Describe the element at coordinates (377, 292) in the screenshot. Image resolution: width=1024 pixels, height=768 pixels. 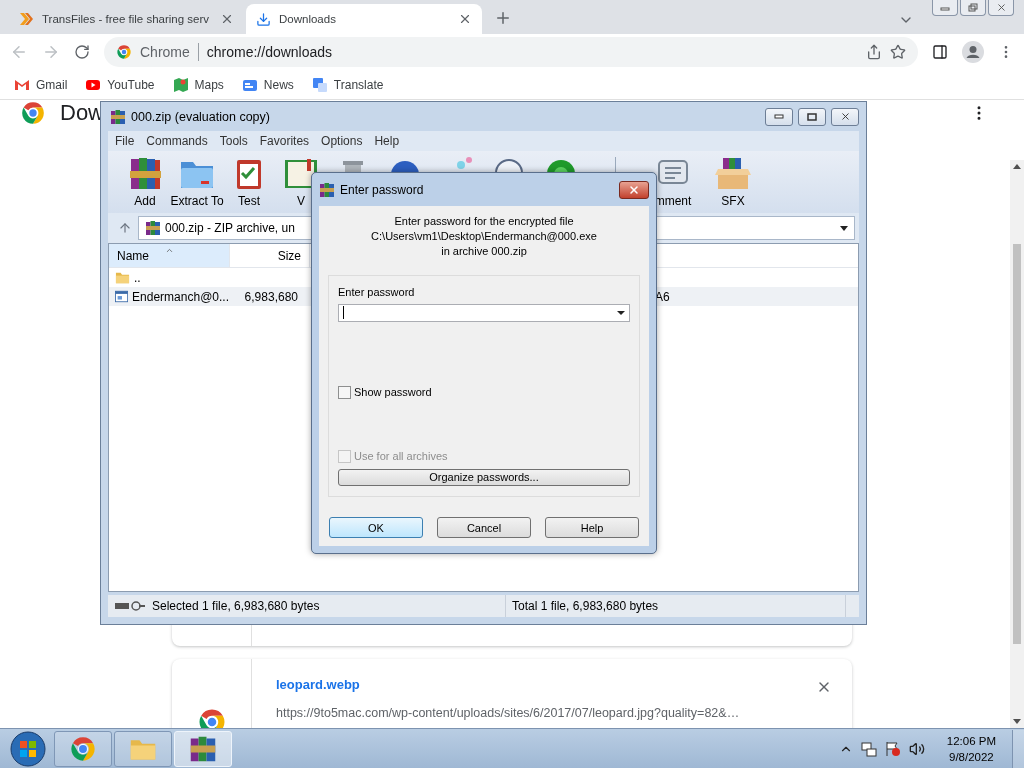
I see `field-label: Enter password` at that location.